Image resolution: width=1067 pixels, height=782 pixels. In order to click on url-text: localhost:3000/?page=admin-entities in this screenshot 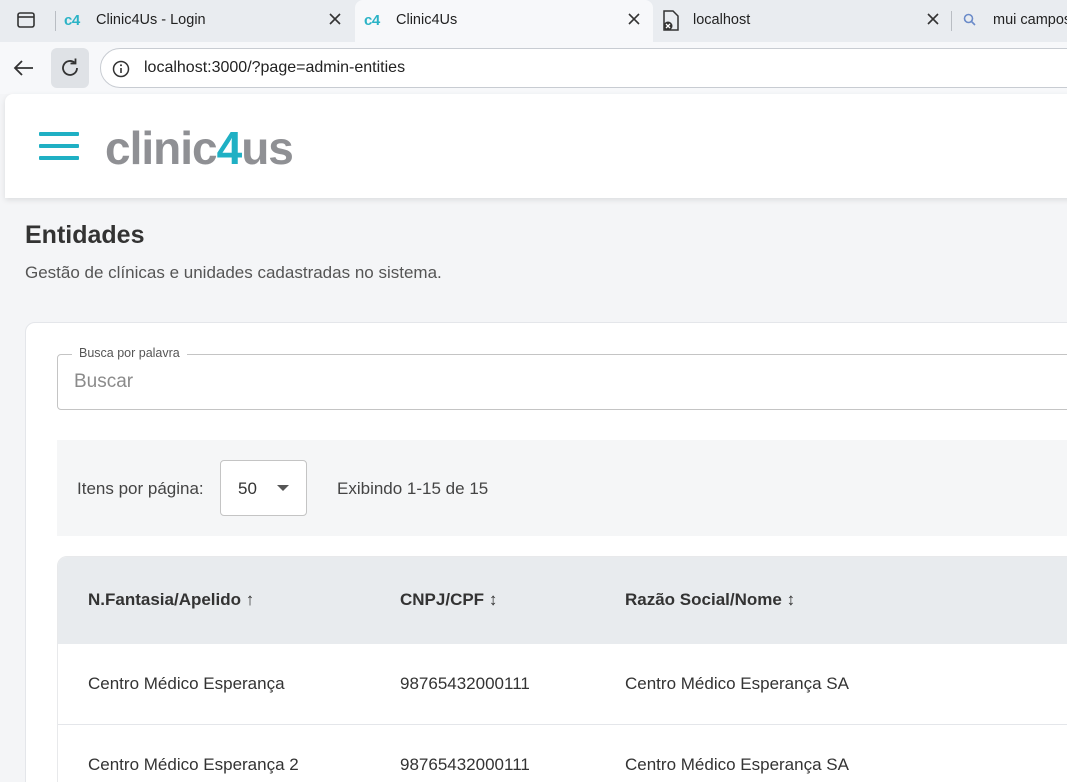, I will do `click(275, 67)`.